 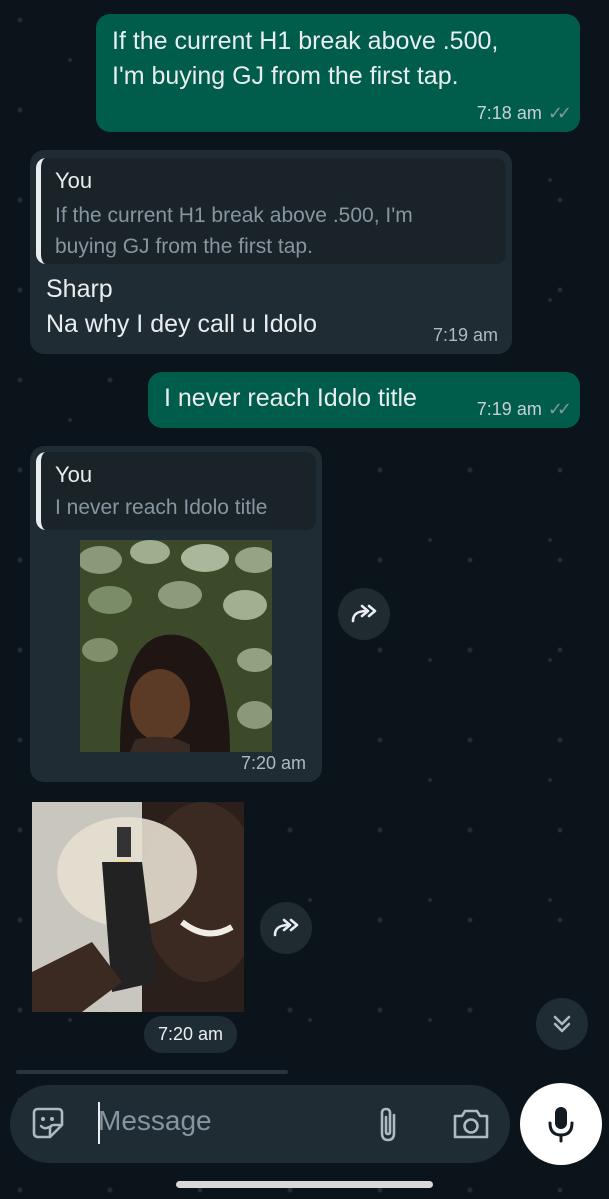 I want to click on message-text: I never reach Idolo title, so click(x=290, y=398).